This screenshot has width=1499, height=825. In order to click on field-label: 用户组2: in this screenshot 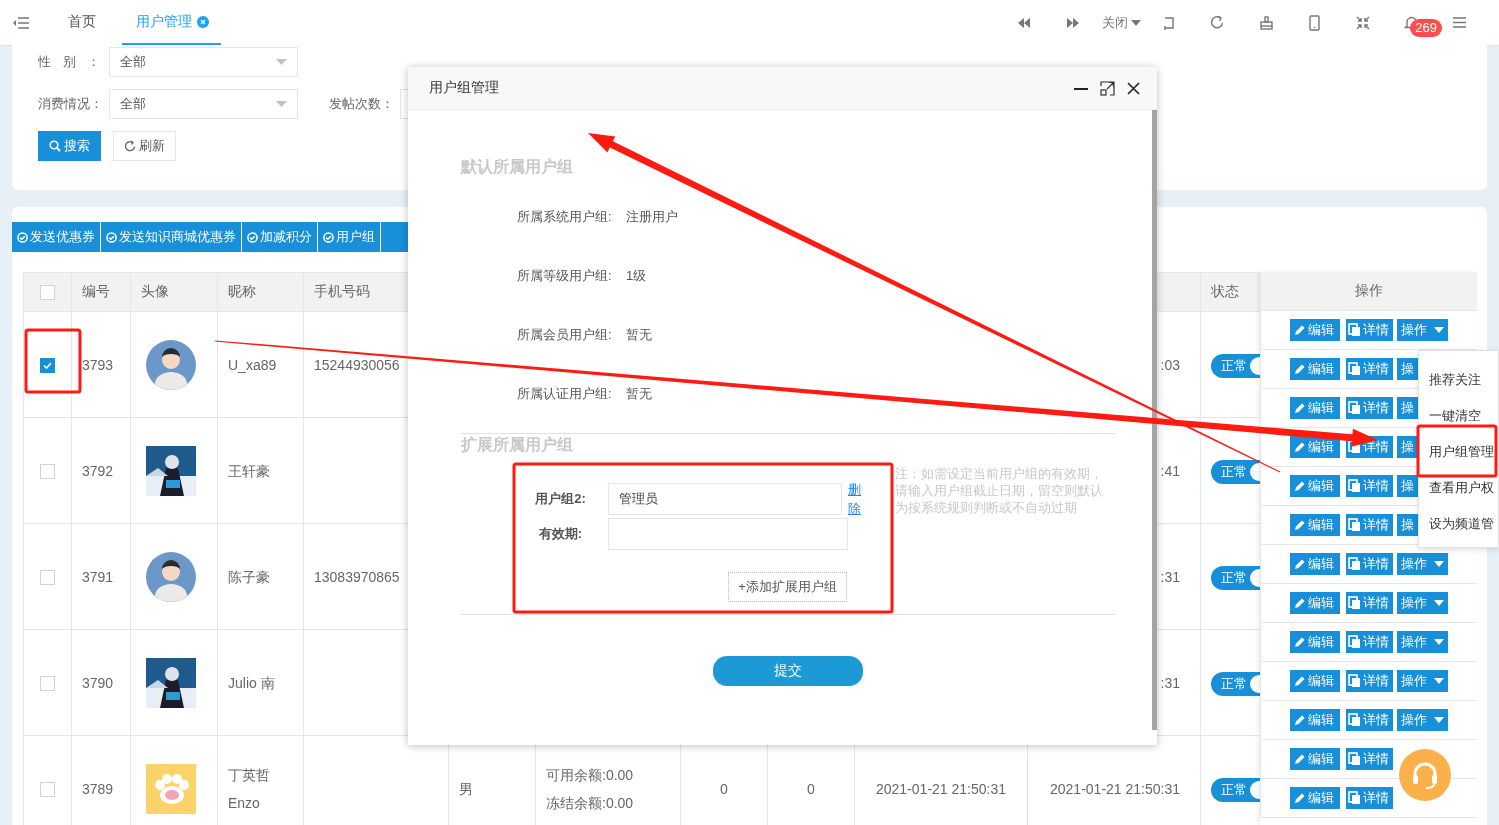, I will do `click(560, 499)`.